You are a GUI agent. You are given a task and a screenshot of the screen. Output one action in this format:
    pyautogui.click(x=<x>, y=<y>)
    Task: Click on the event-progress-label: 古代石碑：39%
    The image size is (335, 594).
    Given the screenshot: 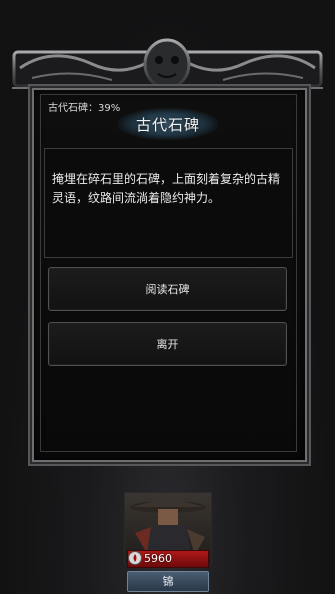 What is the action you would take?
    pyautogui.click(x=84, y=108)
    